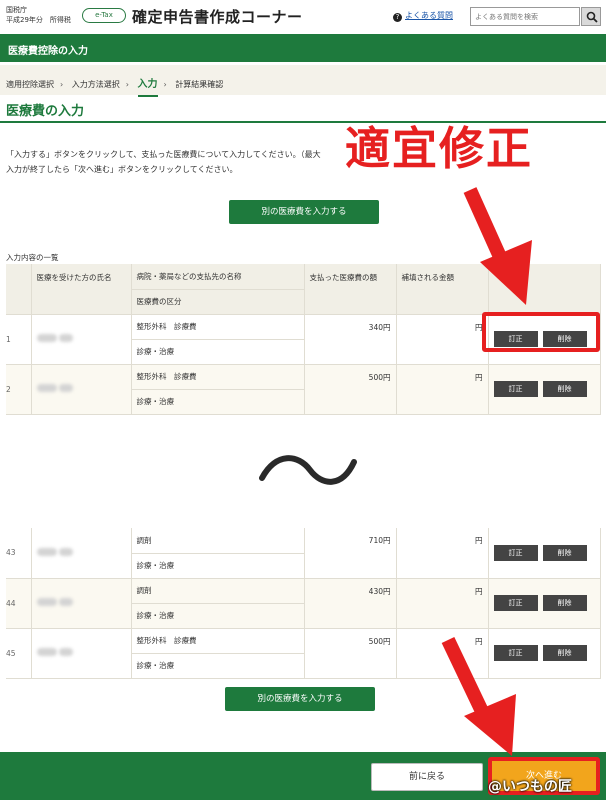 The height and width of the screenshot is (800, 606). Describe the element at coordinates (308, 470) in the screenshot. I see `tilde-separator` at that location.